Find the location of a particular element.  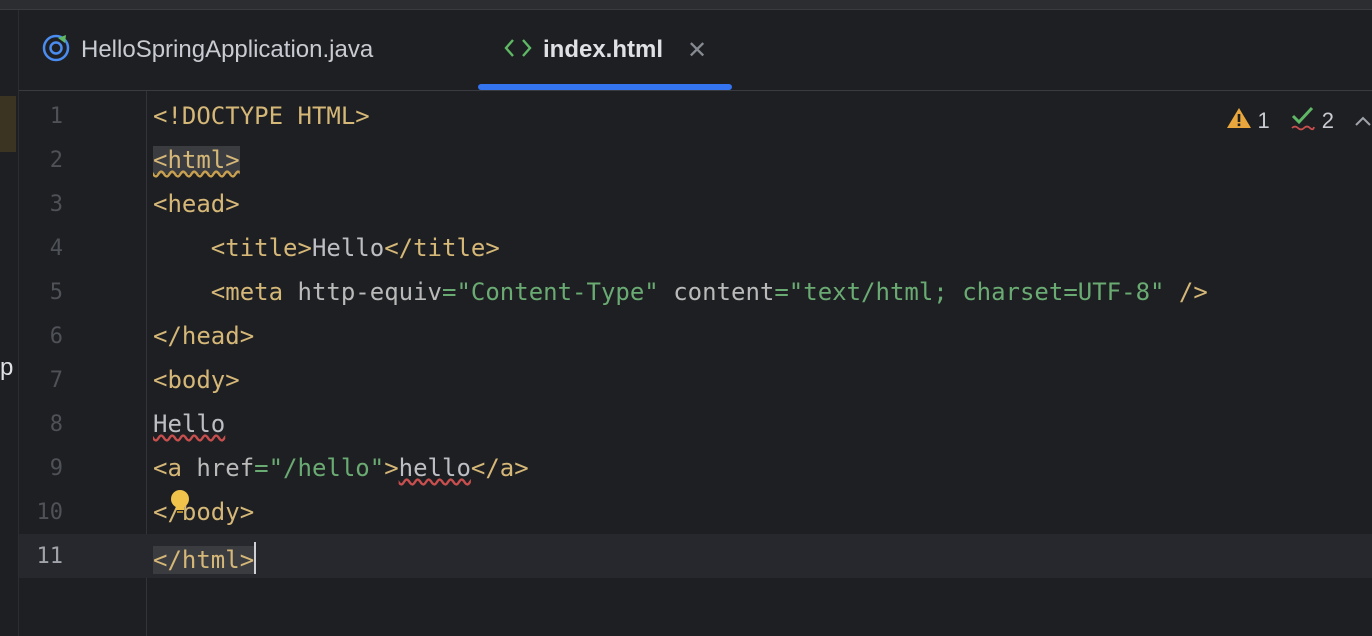

chevron-up-icon is located at coordinates (1363, 121).